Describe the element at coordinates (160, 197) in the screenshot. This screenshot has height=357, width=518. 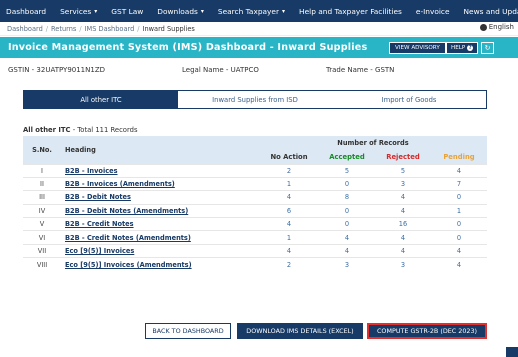
I see `row-heading-link: B2B - Debit Notes` at that location.